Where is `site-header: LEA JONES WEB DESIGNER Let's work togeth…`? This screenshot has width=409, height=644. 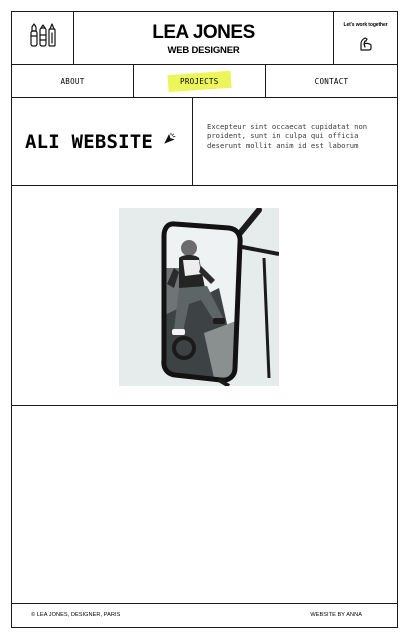
site-header: LEA JONES WEB DESIGNER Let's work togeth… is located at coordinates (204, 38).